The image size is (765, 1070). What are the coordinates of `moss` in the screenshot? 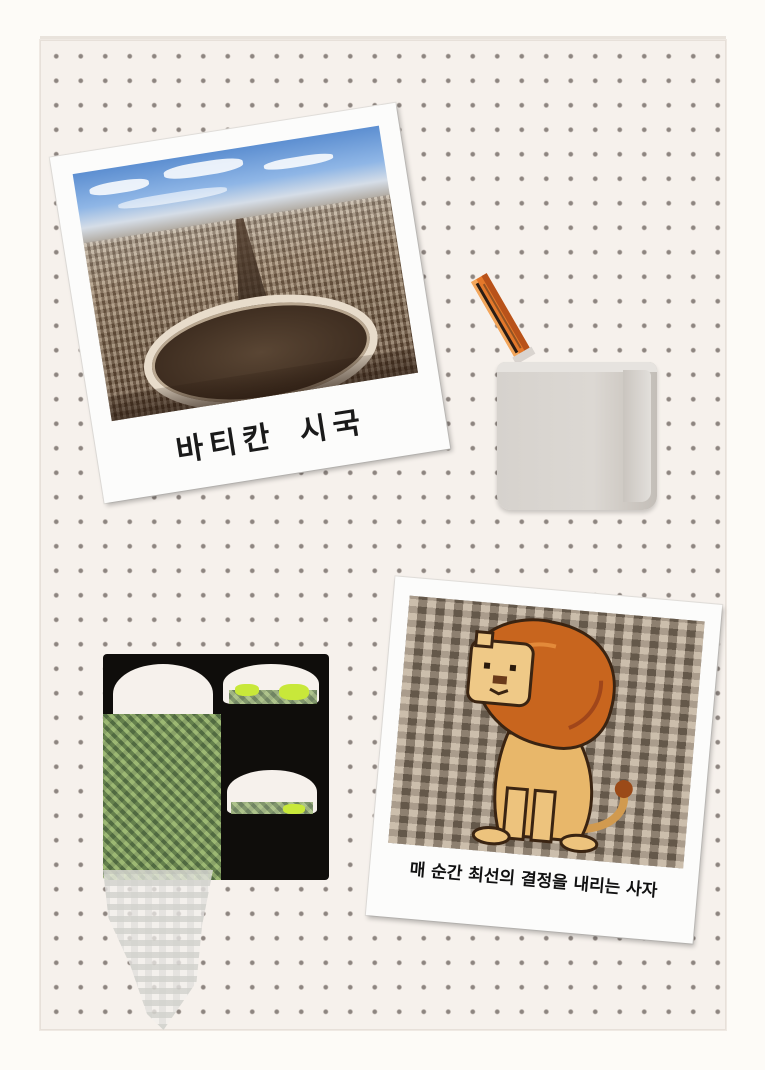 It's located at (162, 797).